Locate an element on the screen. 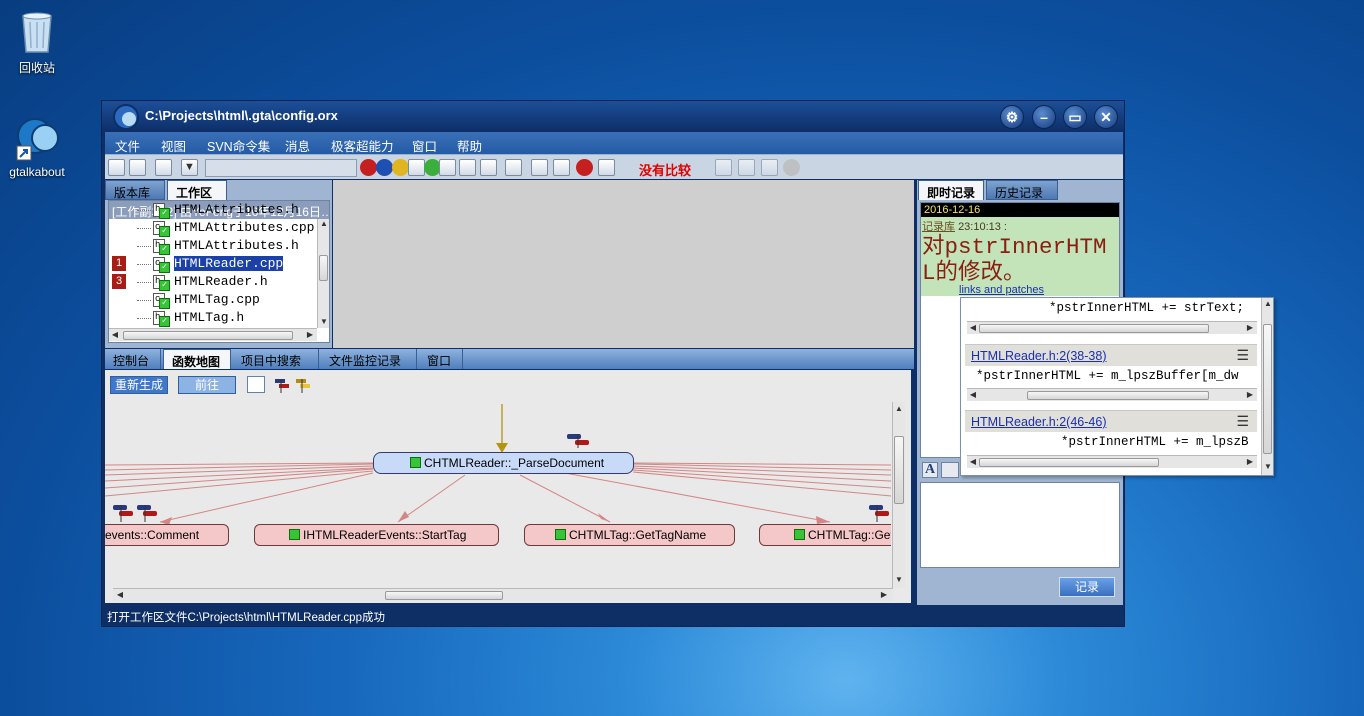 The image size is (1364, 716). code-line: *pstrInnerHTML += strText; is located at coordinates (1147, 308).